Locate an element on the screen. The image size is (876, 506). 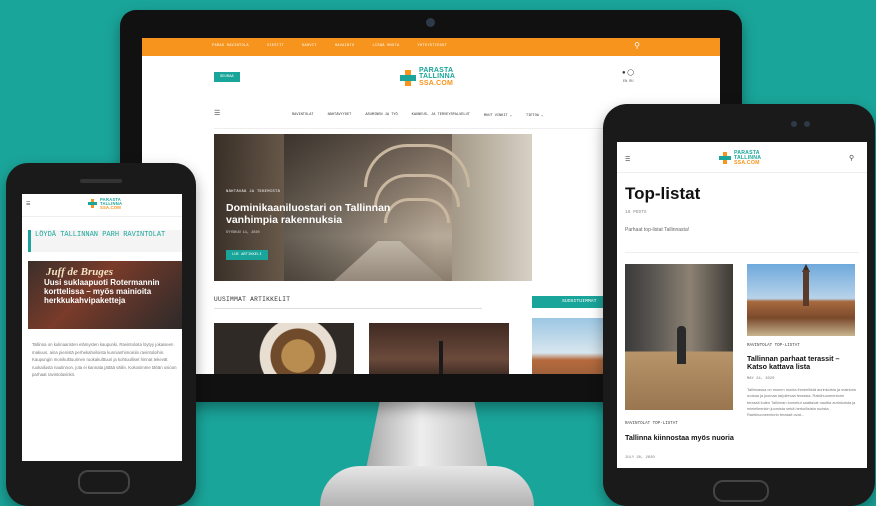
hero-category: NÄHTÄVÄÄ JA TEKEMISTÄ is located at coordinates (253, 192).